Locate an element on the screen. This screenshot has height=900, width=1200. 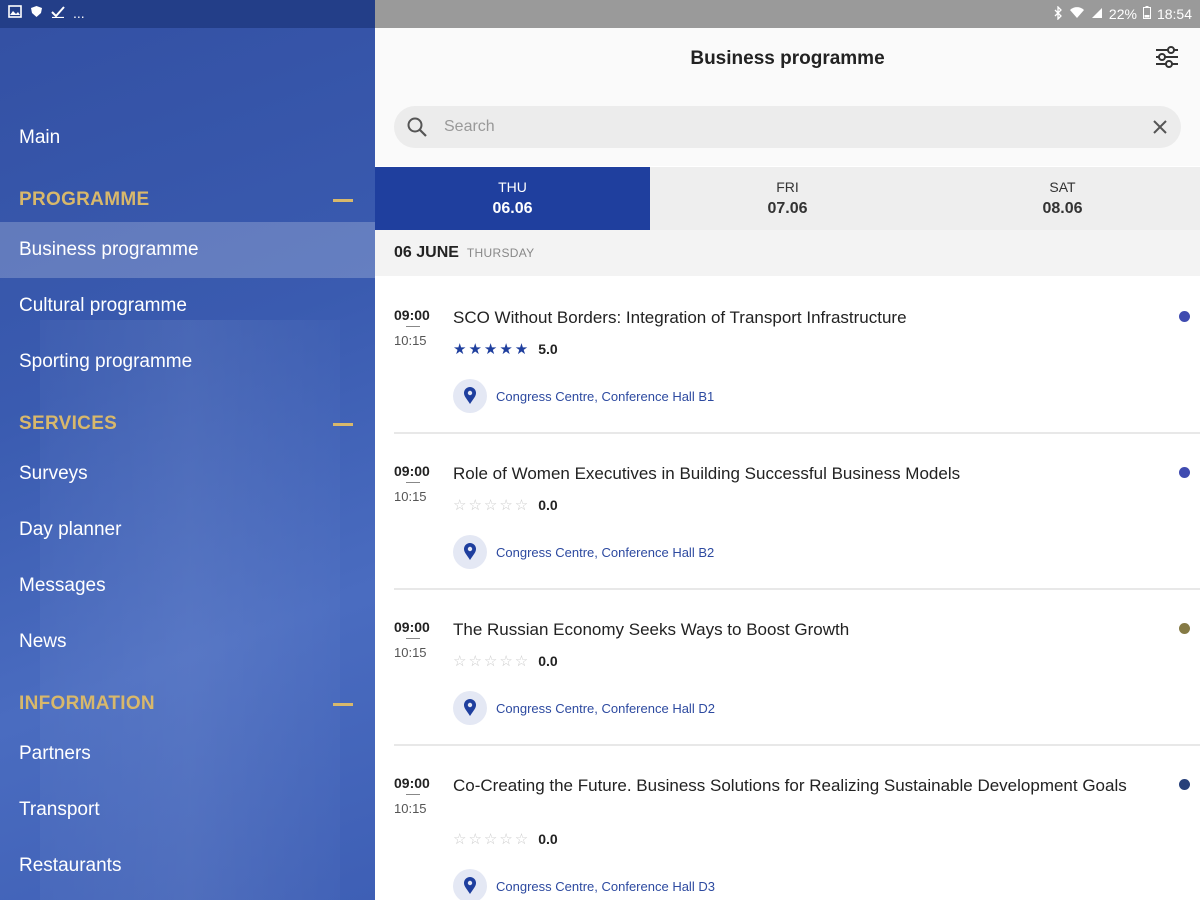
section-title: PROGRAMME is located at coordinates (84, 199).